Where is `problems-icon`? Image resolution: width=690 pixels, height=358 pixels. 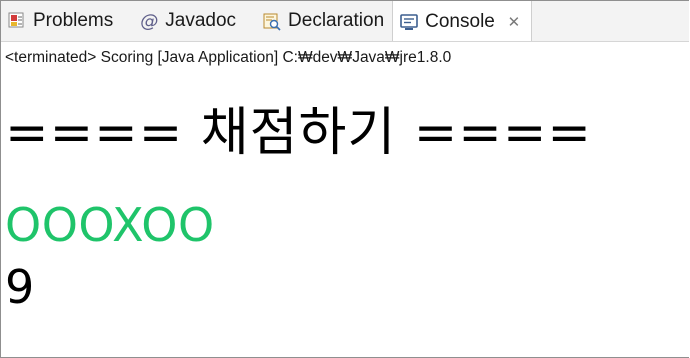
problems-icon is located at coordinates (17, 21).